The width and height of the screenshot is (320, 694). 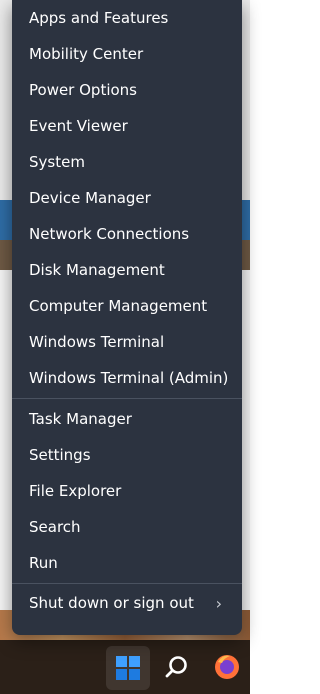 I want to click on menu-item-shut-down-or-sign-out: Shut down or sign out ›, so click(x=127, y=603).